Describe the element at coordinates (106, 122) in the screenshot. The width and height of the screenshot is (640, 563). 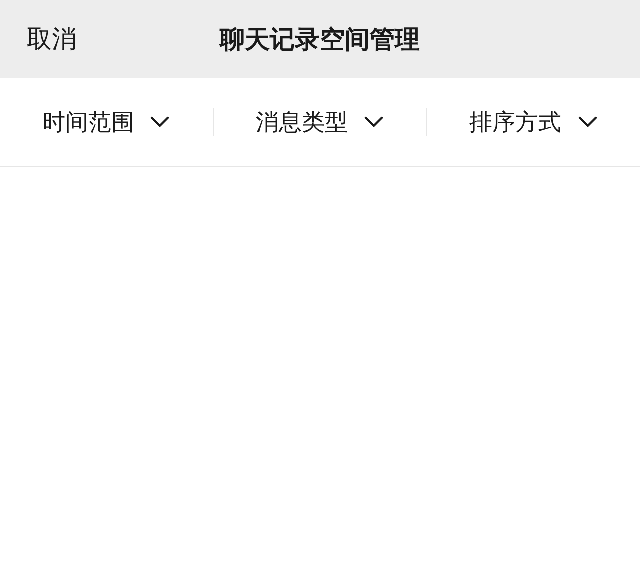
I see `filter-dropdown: 时间范围` at that location.